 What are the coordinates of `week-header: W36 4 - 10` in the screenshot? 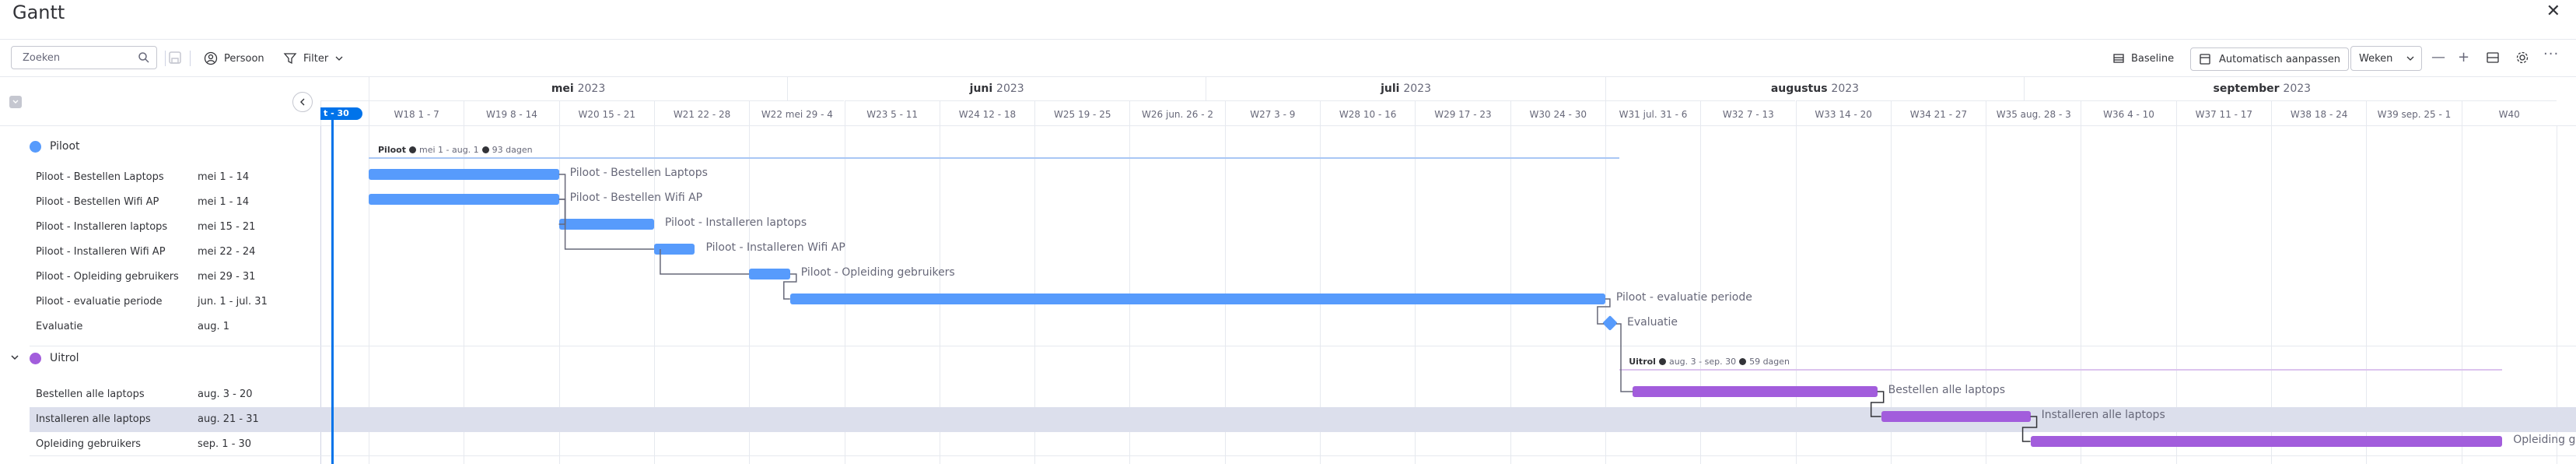 It's located at (2128, 112).